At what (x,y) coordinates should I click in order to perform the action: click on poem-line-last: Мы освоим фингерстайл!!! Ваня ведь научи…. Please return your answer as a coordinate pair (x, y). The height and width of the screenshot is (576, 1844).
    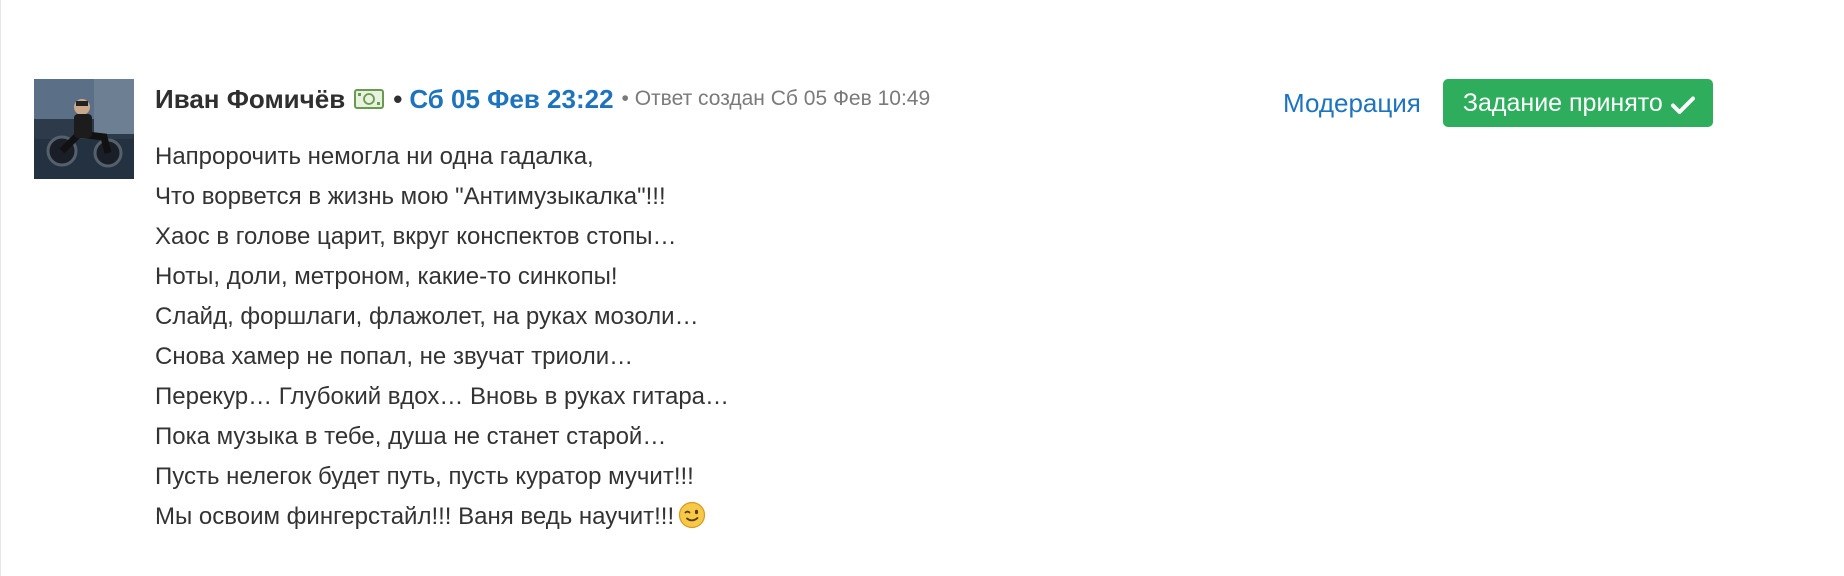
    Looking at the image, I should click on (705, 517).